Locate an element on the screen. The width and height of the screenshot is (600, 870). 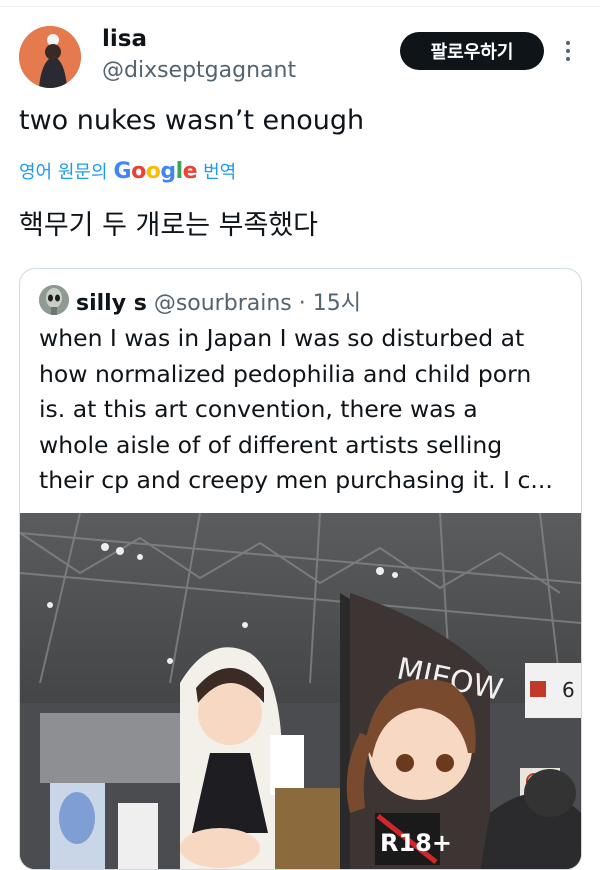
avatar-image is located at coordinates (50, 57).